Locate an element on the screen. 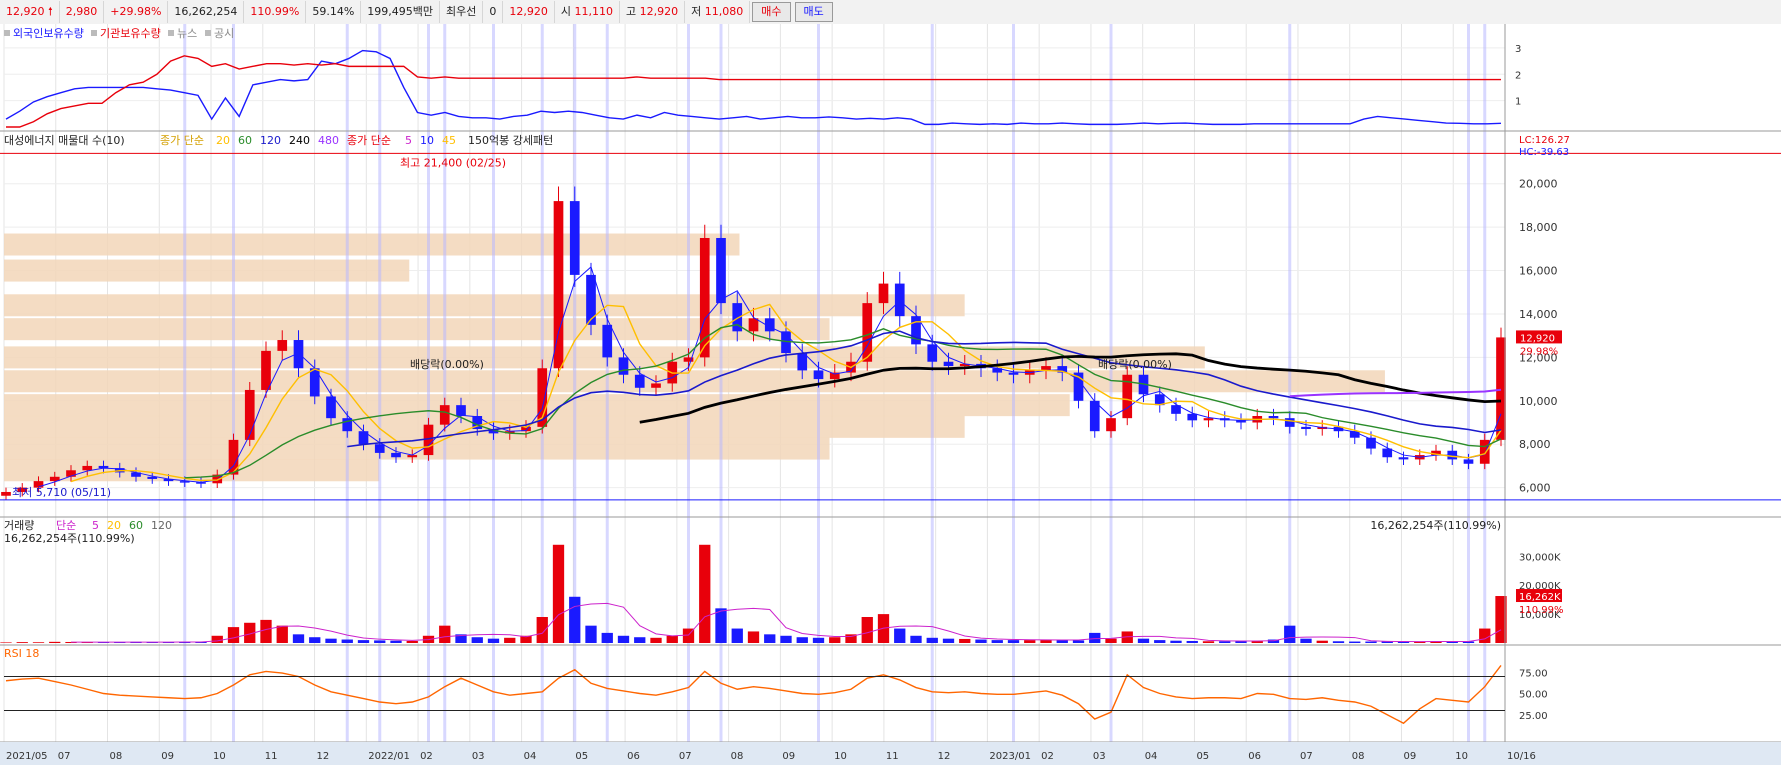 The image size is (1781, 765). ownership-tick-label: 3 is located at coordinates (1518, 49).